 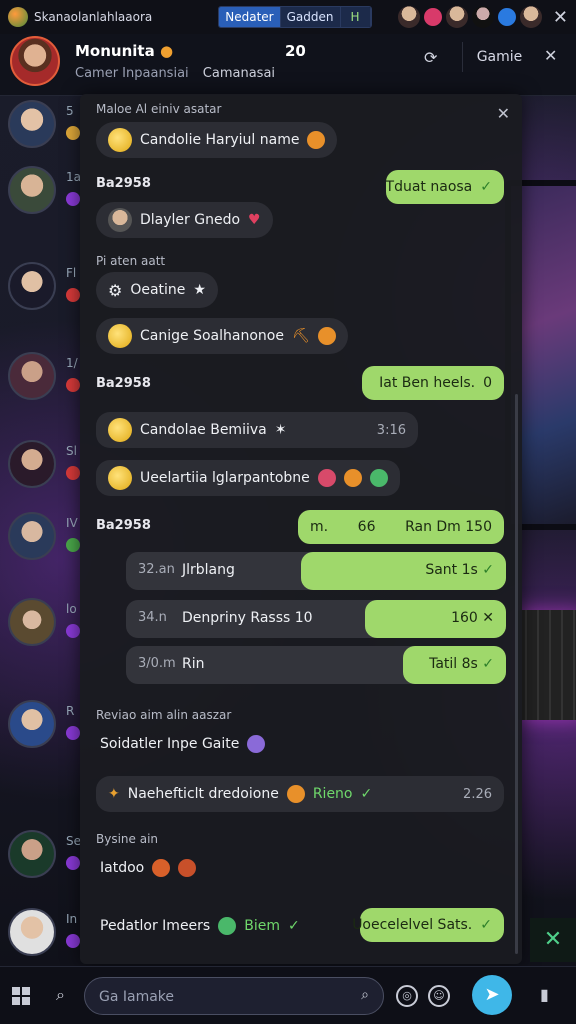 I want to click on status-badge: Tduat naosa ✓, so click(x=445, y=187).